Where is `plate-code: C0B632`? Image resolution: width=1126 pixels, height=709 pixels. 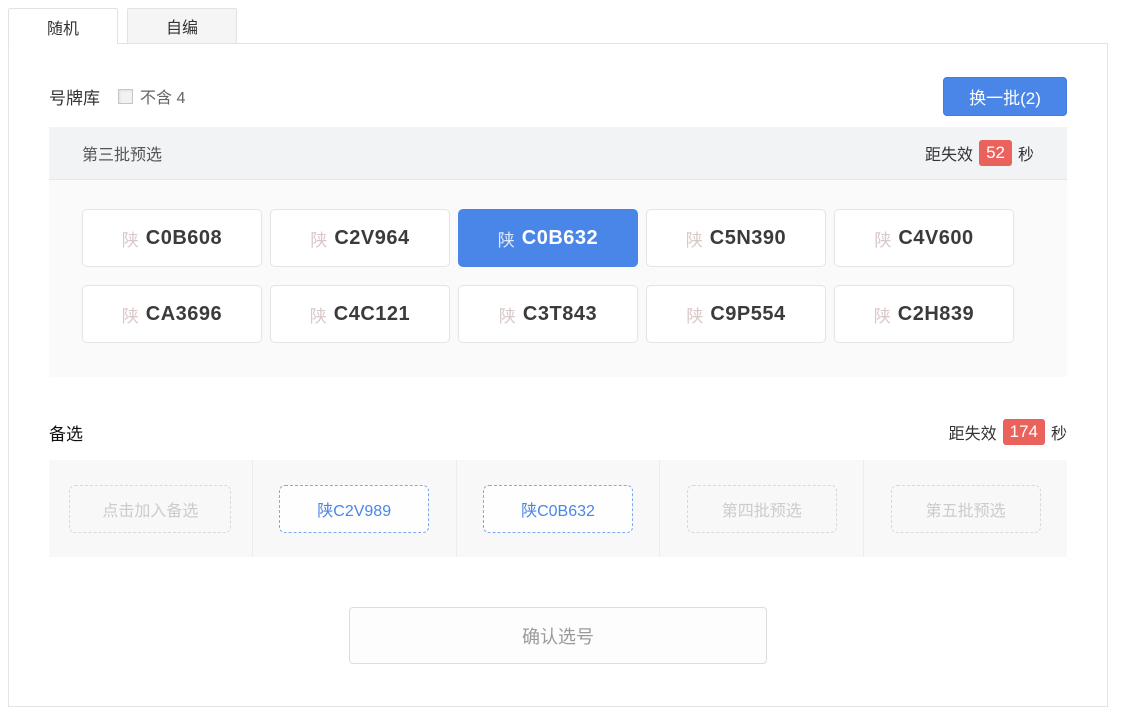 plate-code: C0B632 is located at coordinates (560, 237).